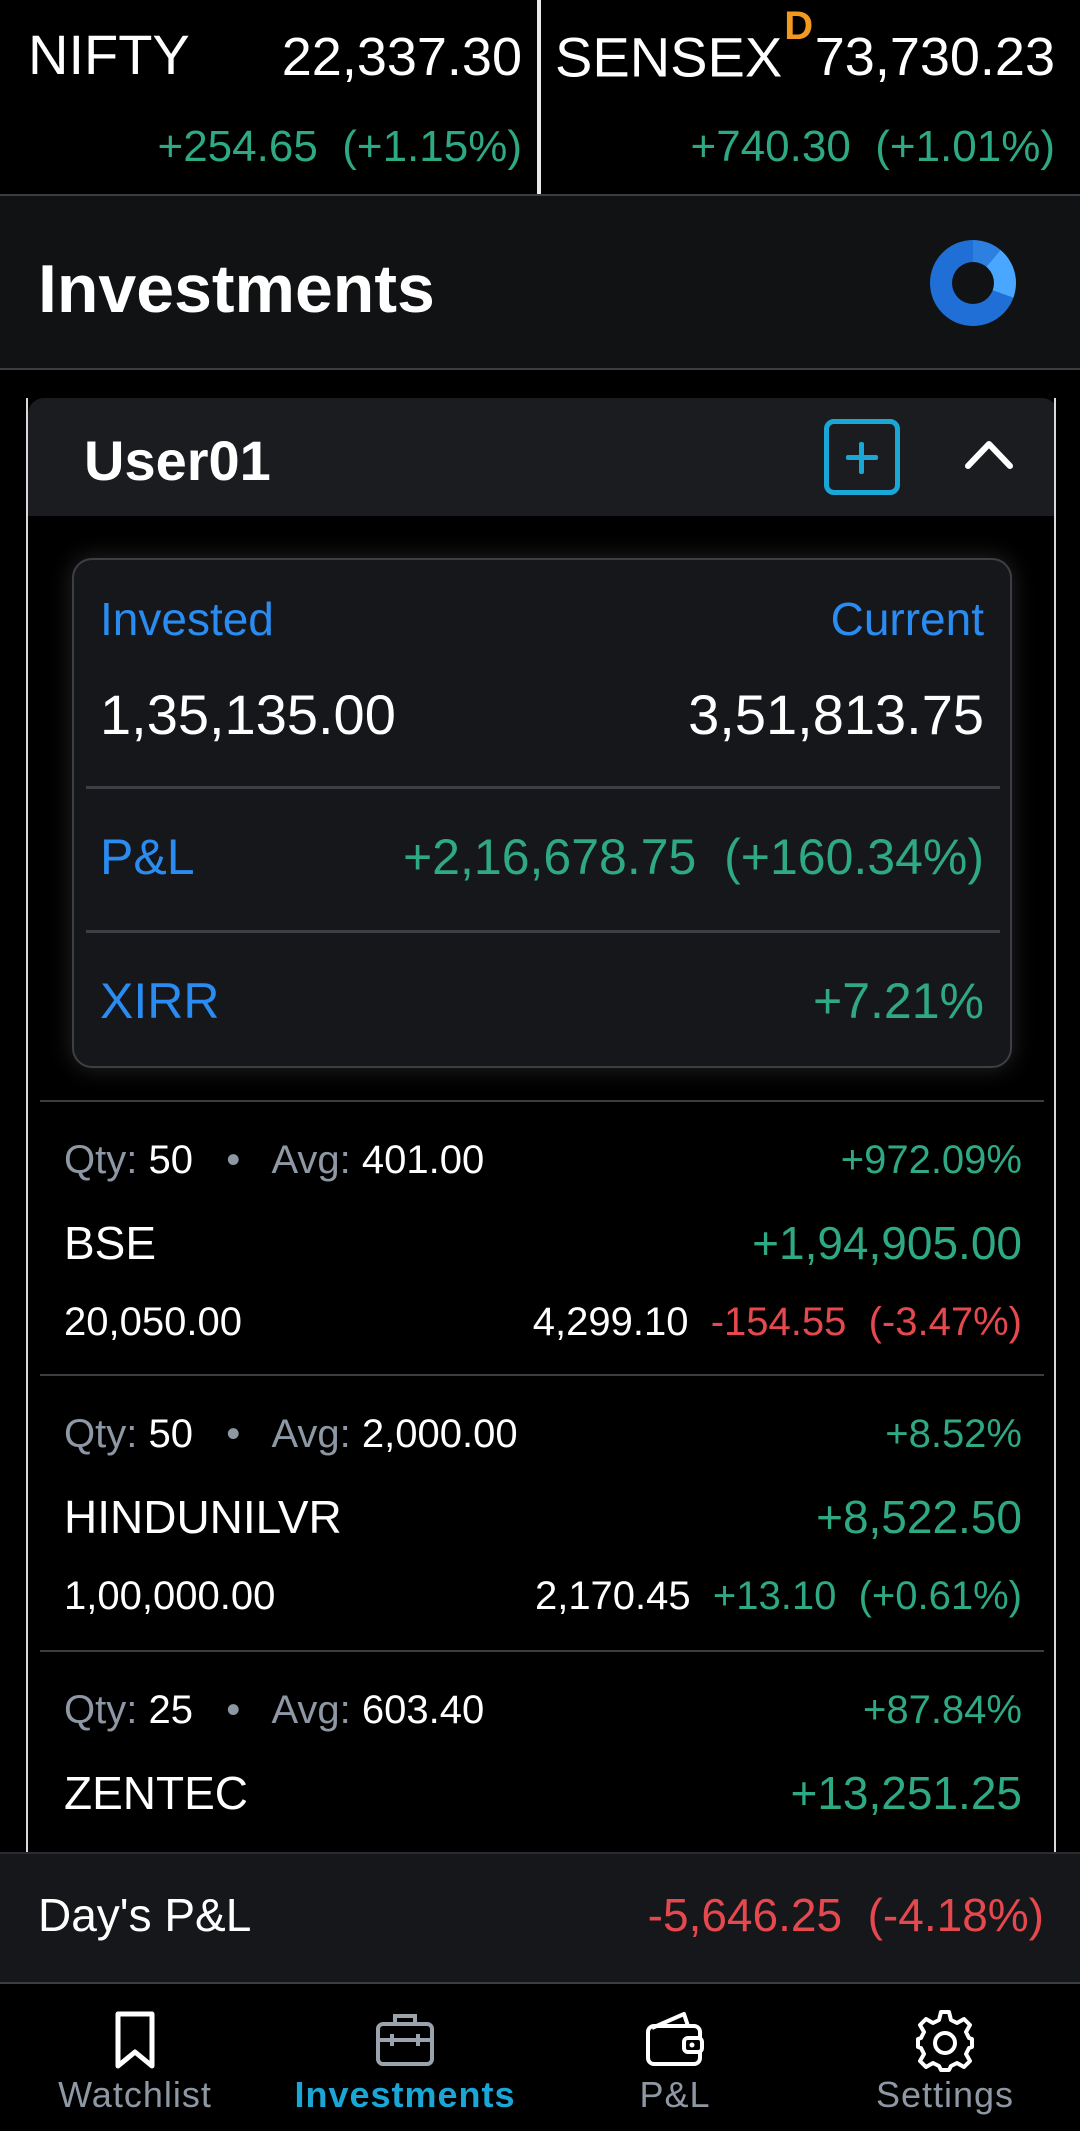 The width and height of the screenshot is (1080, 2131). Describe the element at coordinates (953, 1434) in the screenshot. I see `holding-return-pct: +8.52%` at that location.